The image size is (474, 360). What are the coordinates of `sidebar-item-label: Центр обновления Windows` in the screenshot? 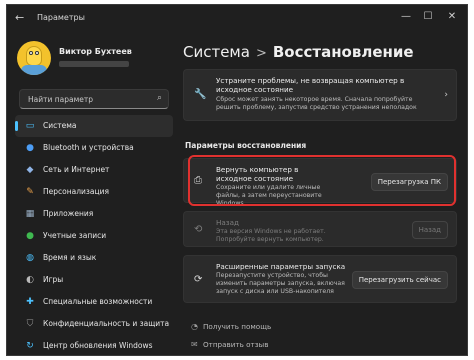 It's located at (98, 345).